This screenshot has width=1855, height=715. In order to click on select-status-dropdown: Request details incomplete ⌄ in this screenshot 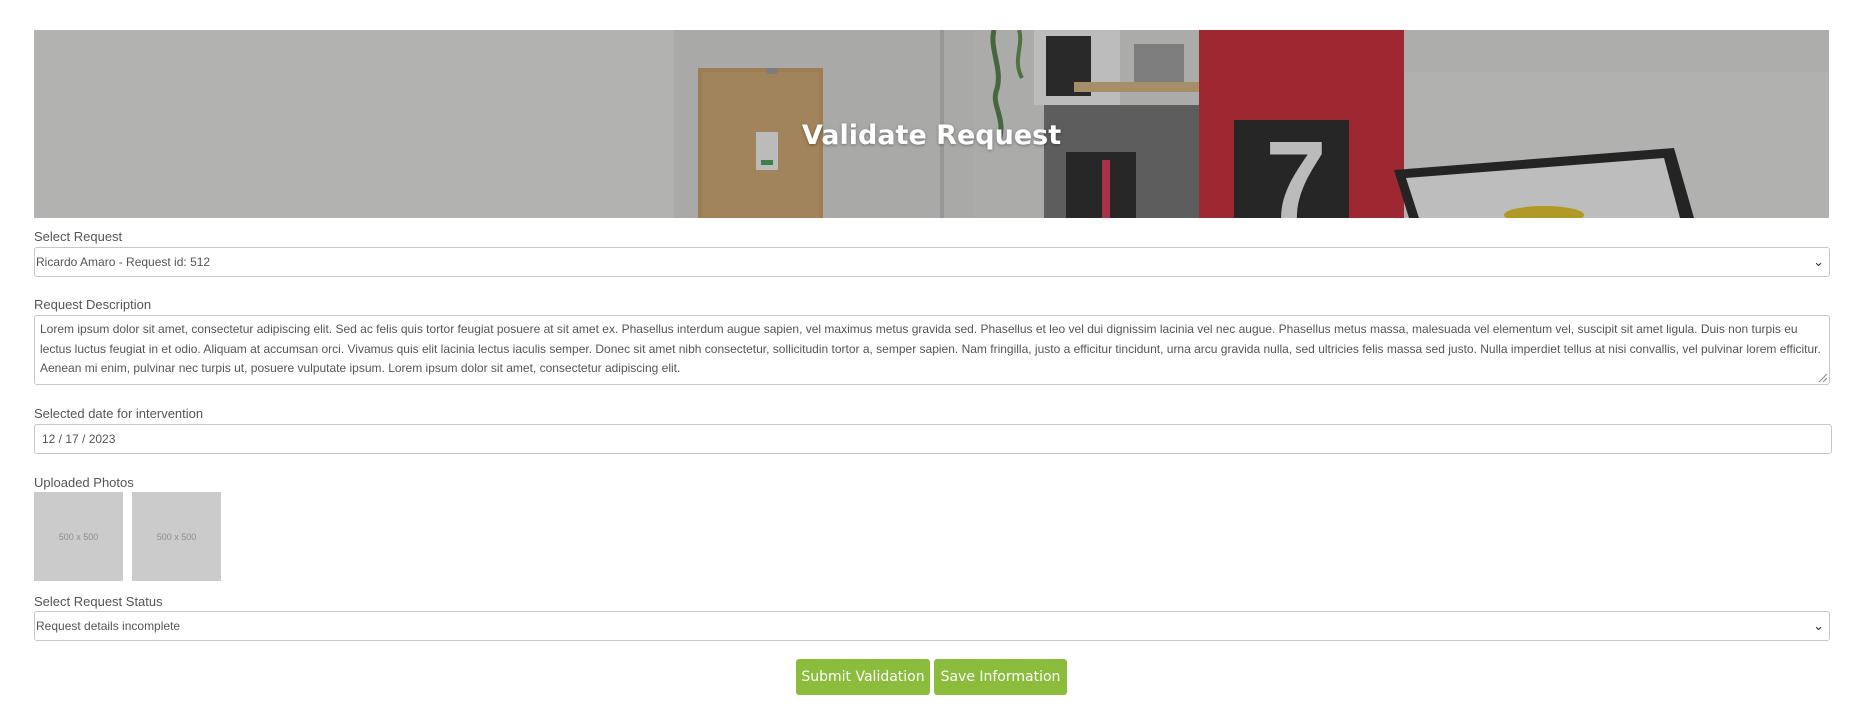, I will do `click(932, 626)`.